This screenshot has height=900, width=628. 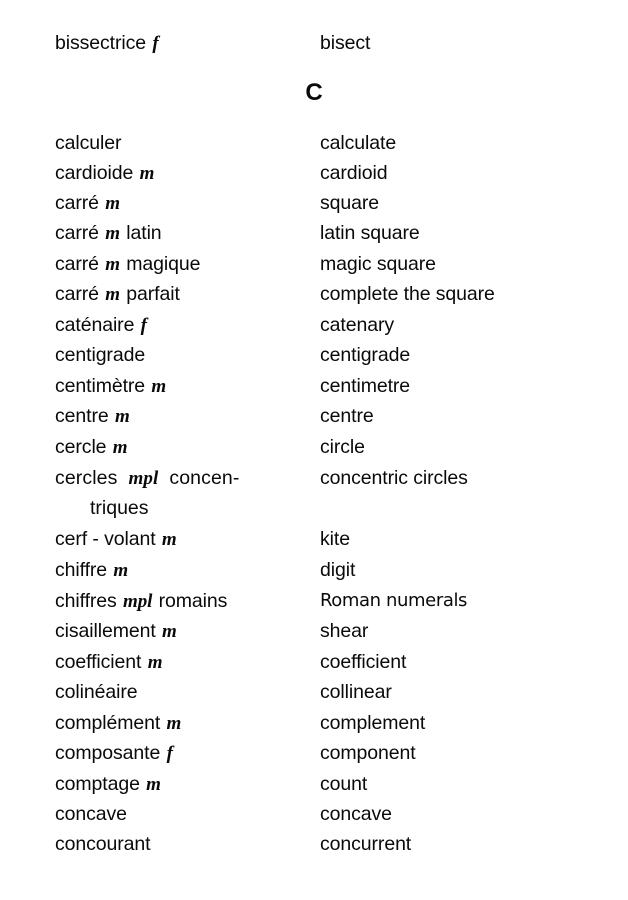 I want to click on english-translation: shear, so click(x=344, y=631).